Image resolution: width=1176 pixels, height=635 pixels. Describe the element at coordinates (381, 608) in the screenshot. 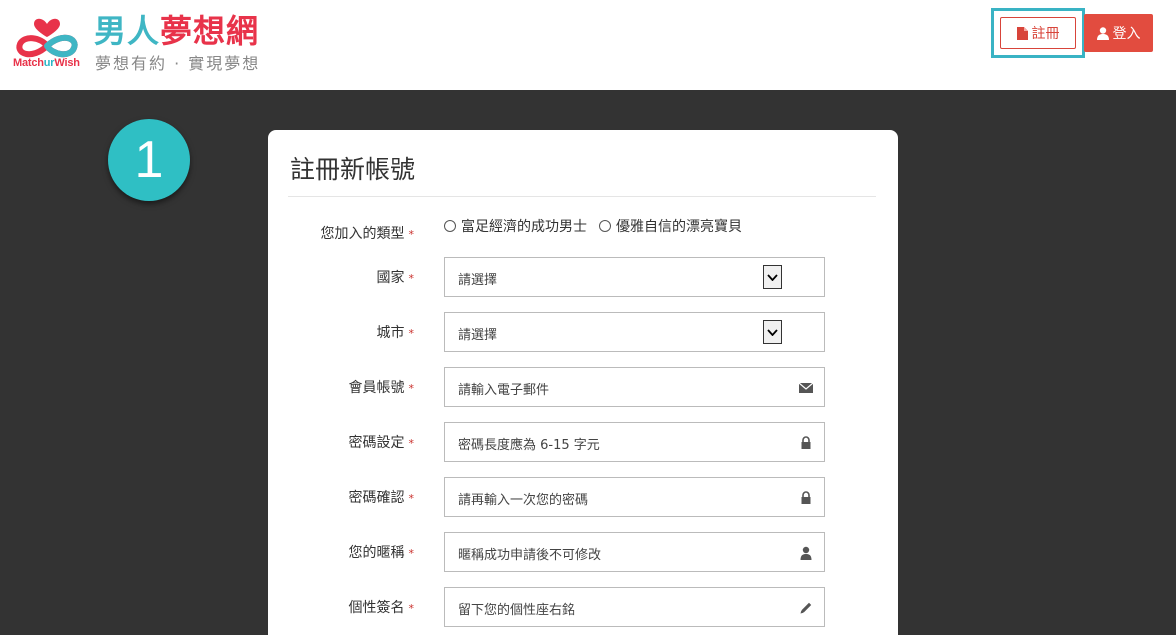

I see `signature-label: 個性簽名 *` at that location.